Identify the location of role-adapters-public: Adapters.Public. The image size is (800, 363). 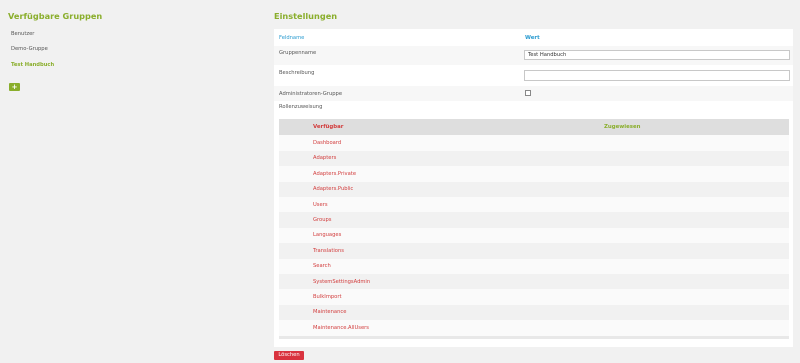
(333, 189).